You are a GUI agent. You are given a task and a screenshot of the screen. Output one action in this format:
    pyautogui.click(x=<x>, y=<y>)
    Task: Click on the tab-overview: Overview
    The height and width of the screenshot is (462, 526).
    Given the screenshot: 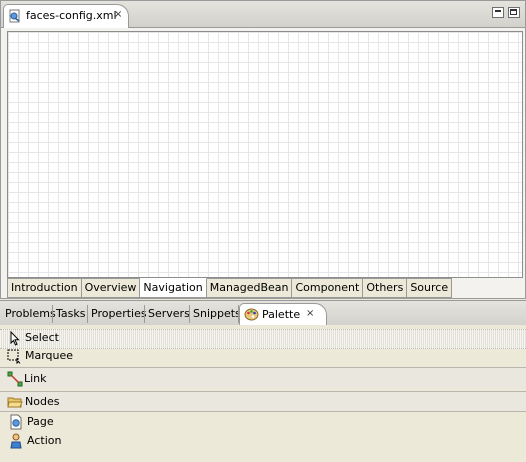 What is the action you would take?
    pyautogui.click(x=111, y=288)
    